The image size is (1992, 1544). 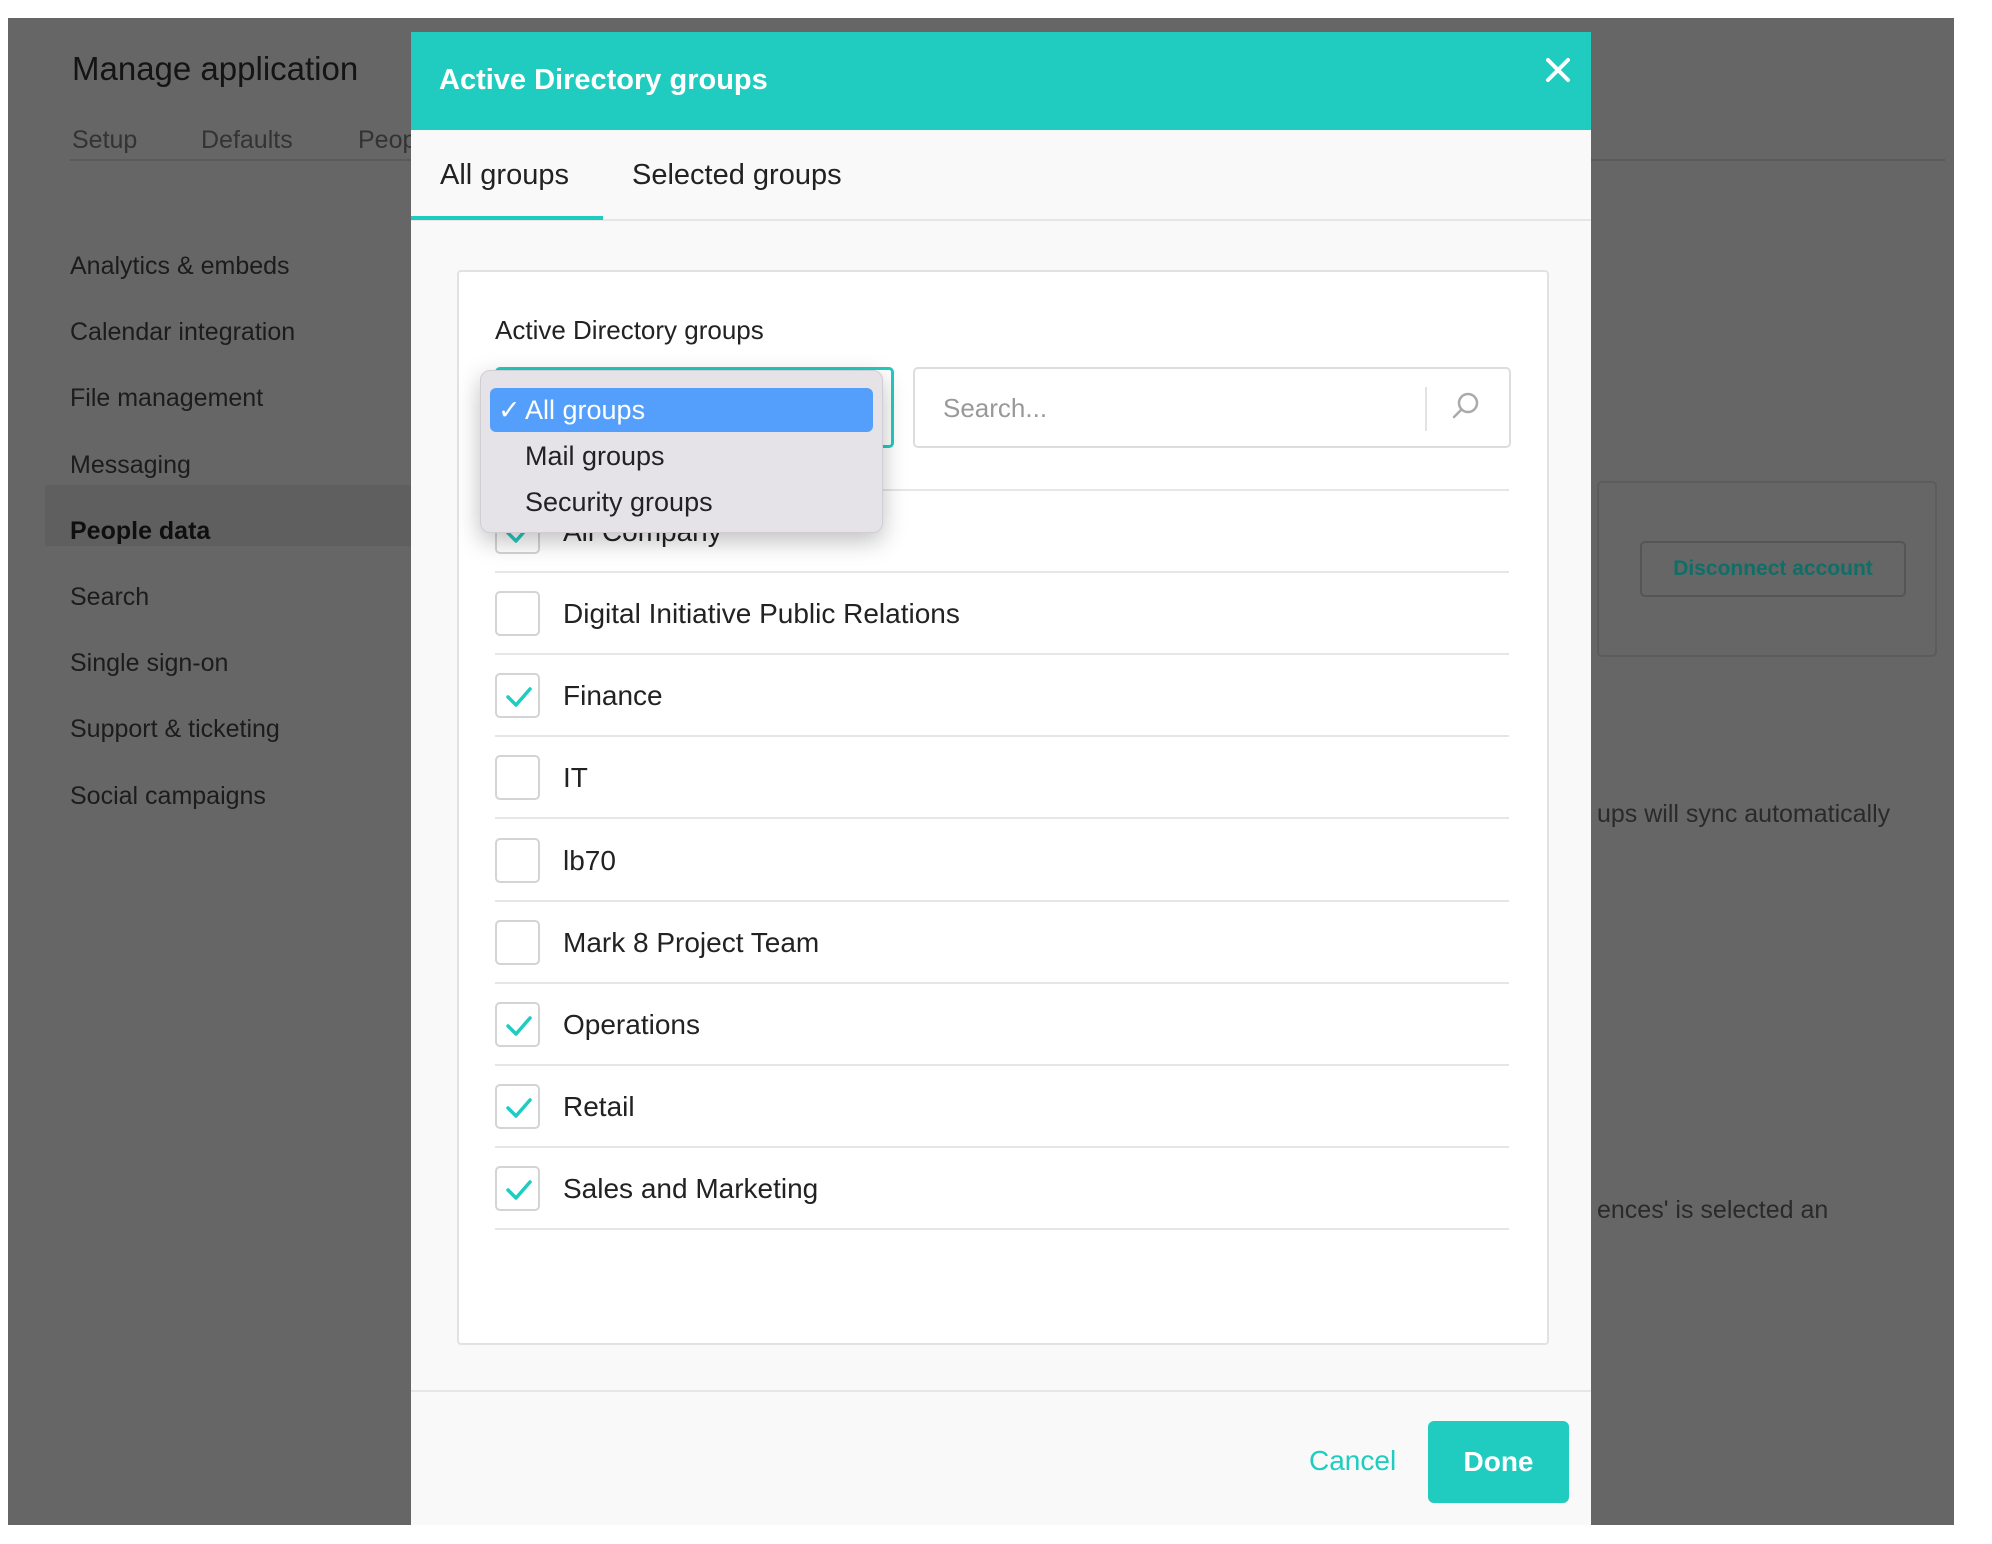 I want to click on group-row: Digital Initiative Public Relations, so click(x=1002, y=614).